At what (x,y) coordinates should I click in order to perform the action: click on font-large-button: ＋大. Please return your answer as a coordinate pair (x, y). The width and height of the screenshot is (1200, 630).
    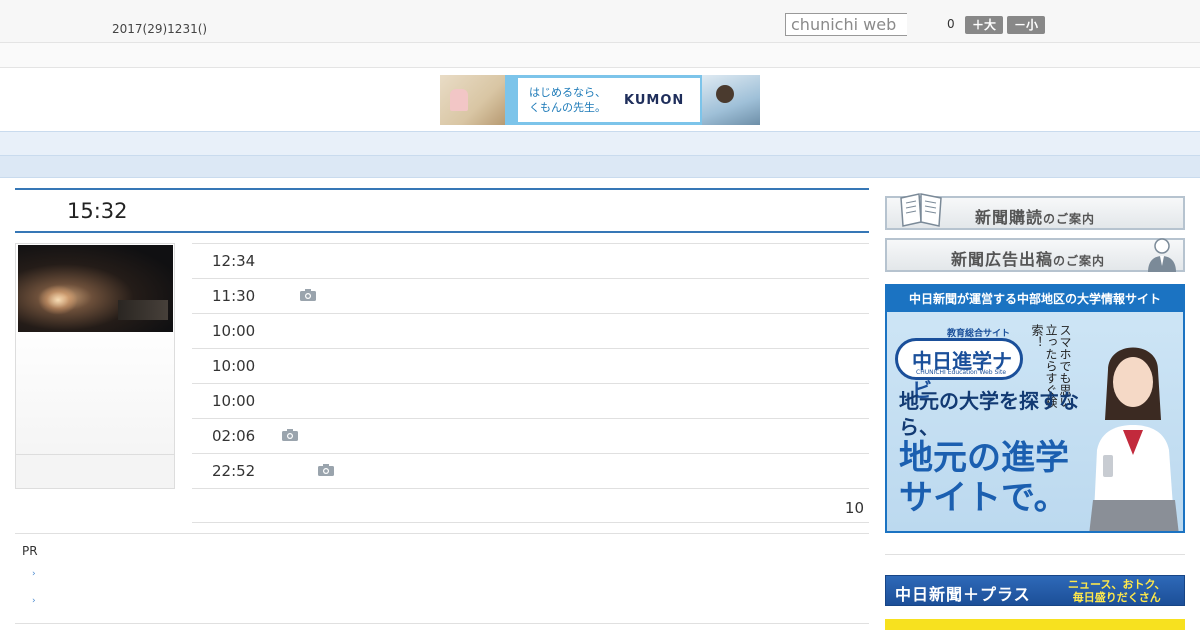
    Looking at the image, I should click on (984, 25).